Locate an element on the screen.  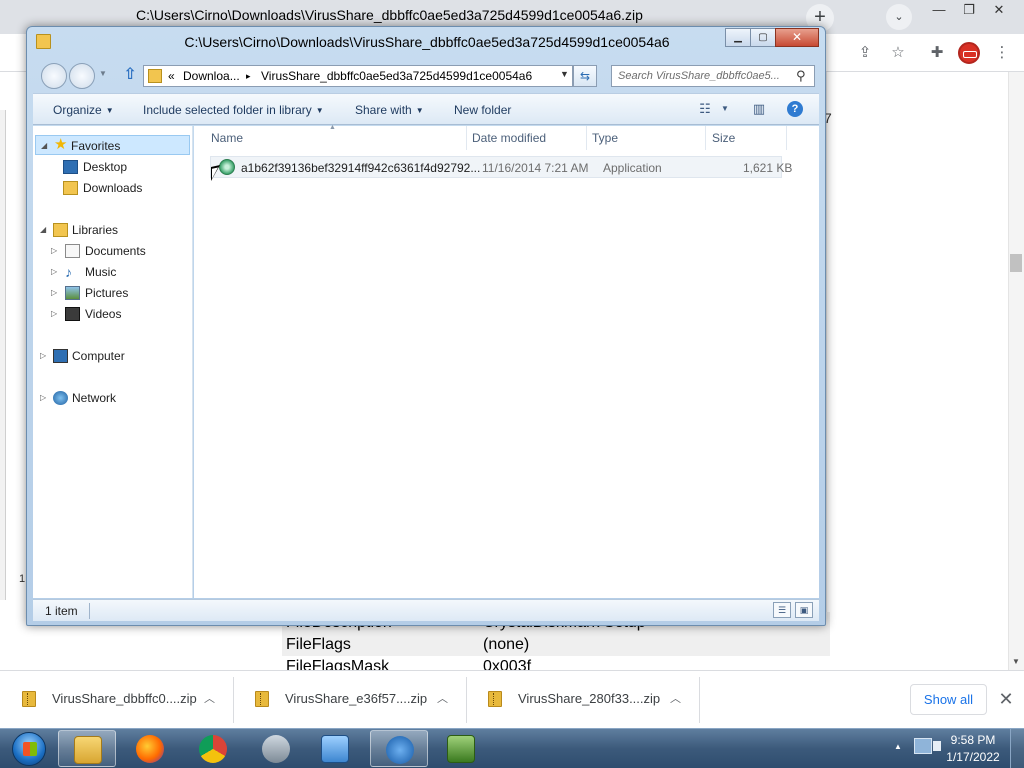
application-icon is located at coordinates (227, 167).